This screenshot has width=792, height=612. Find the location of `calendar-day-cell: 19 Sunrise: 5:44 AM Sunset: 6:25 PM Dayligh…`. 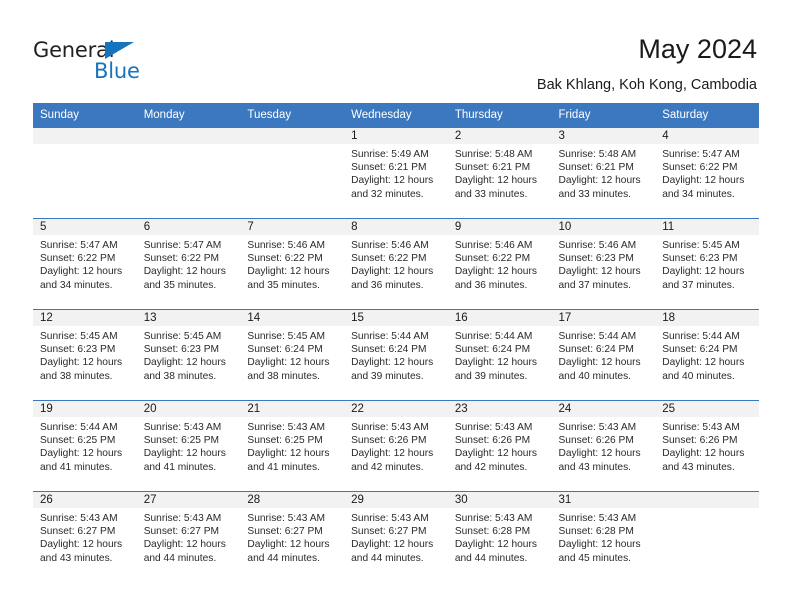

calendar-day-cell: 19 Sunrise: 5:44 AM Sunset: 6:25 PM Dayligh… is located at coordinates (85, 446).